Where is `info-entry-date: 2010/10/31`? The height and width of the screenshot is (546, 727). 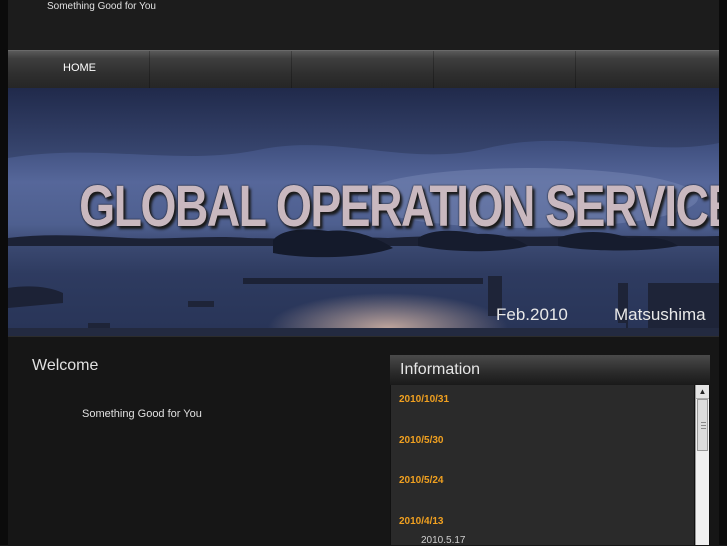 info-entry-date: 2010/10/31 is located at coordinates (424, 399).